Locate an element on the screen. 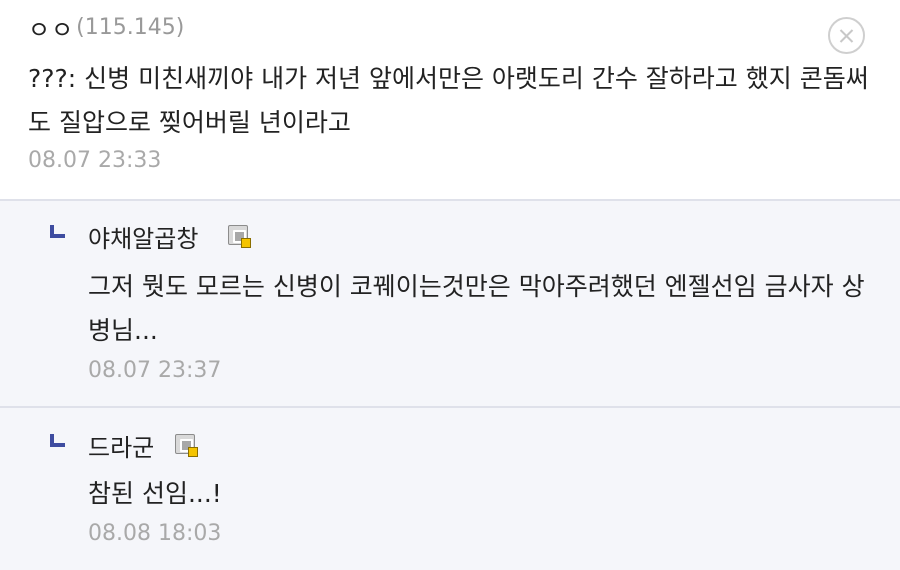  comment-author-row: ㅇㅇ (115.145) is located at coordinates (106, 27).